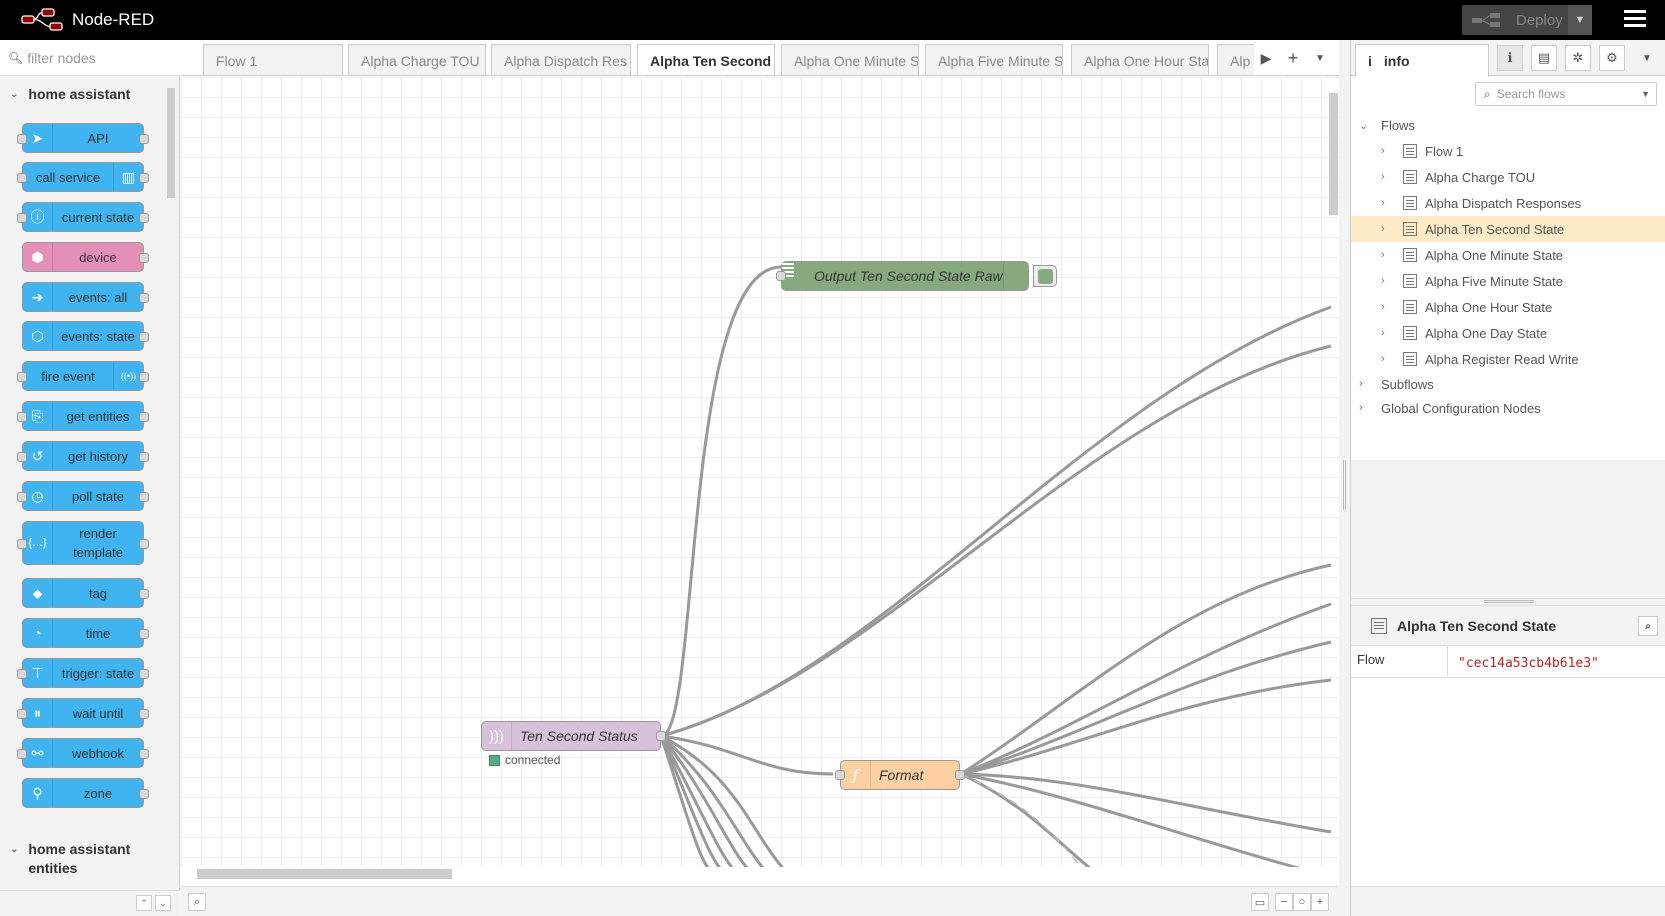 The height and width of the screenshot is (916, 1665). What do you see at coordinates (850, 59) in the screenshot?
I see `tab-flow: Alpha One Minute S` at bounding box center [850, 59].